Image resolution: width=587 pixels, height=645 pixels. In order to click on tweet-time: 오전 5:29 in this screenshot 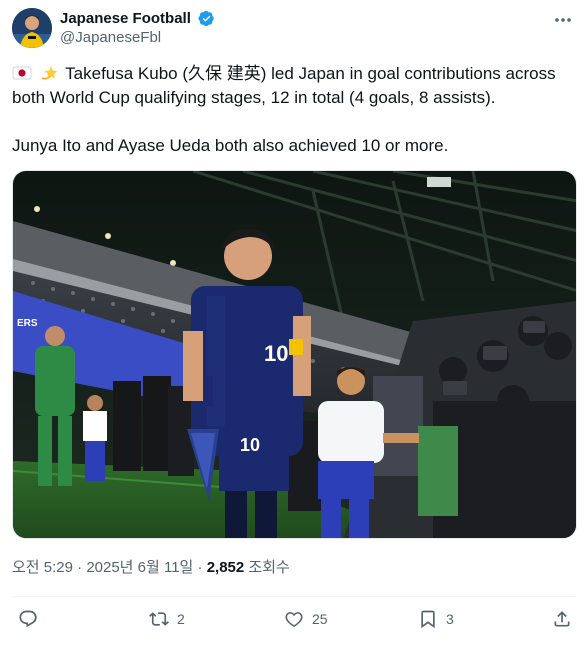, I will do `click(42, 567)`.